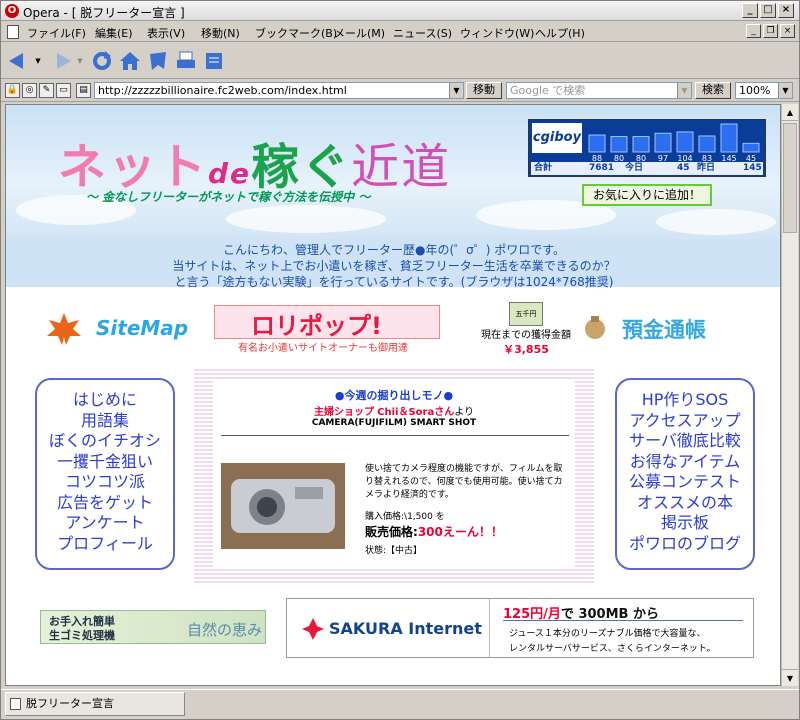  I want to click on menu-bookmarks: ブックマーク(B), so click(296, 33).